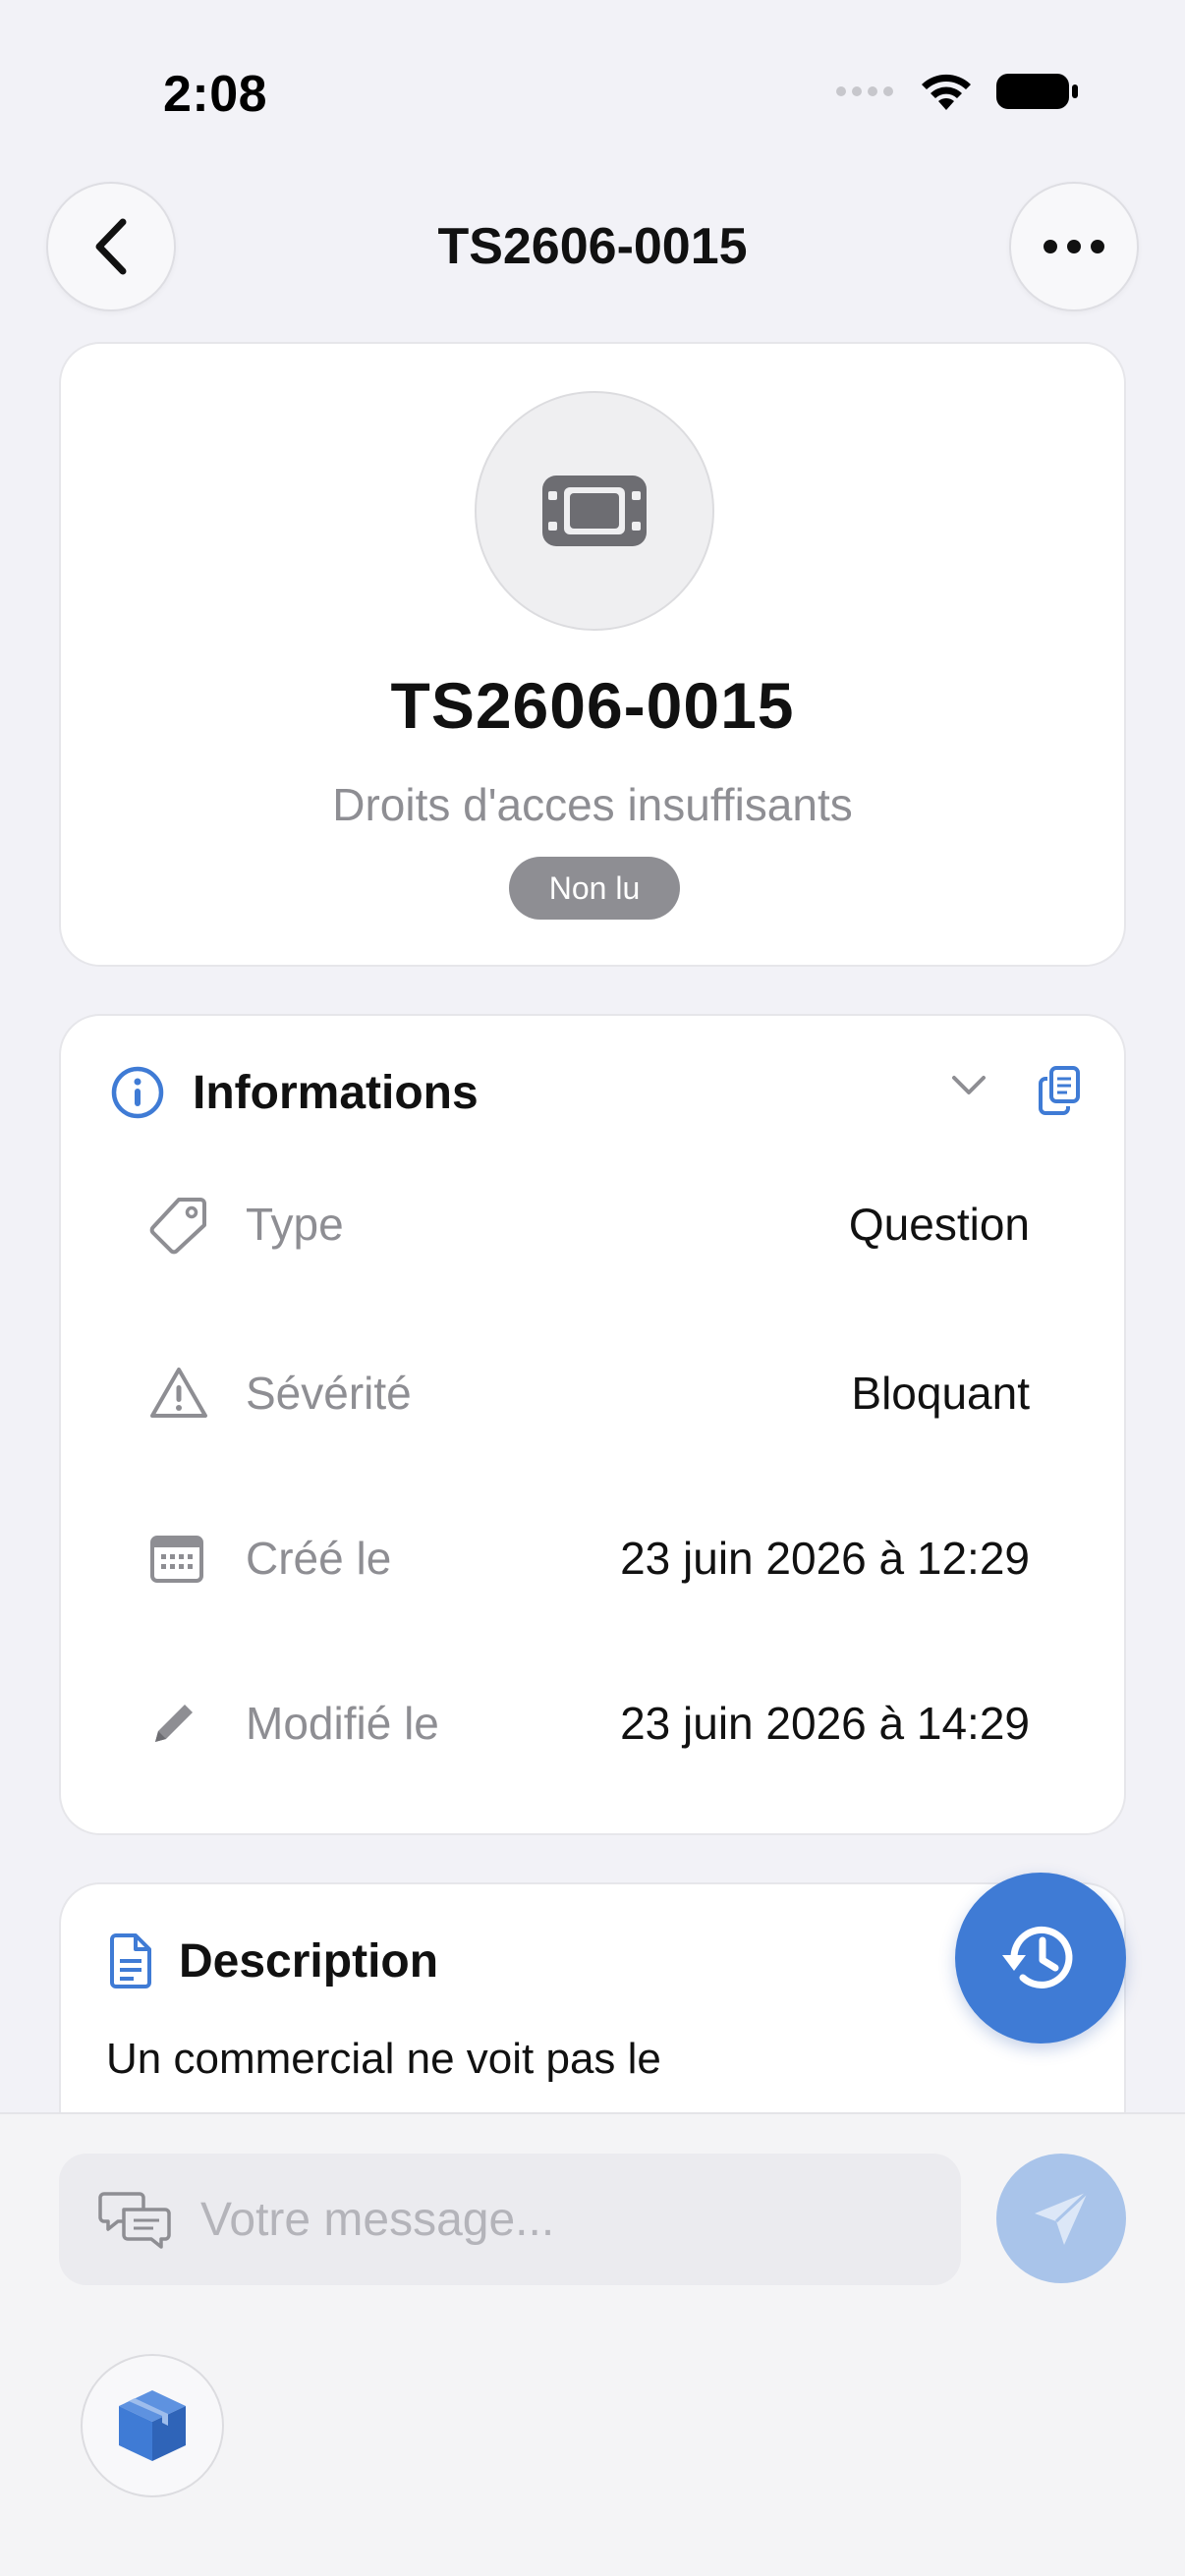  What do you see at coordinates (343, 1723) in the screenshot?
I see `info-label: Modifié le` at bounding box center [343, 1723].